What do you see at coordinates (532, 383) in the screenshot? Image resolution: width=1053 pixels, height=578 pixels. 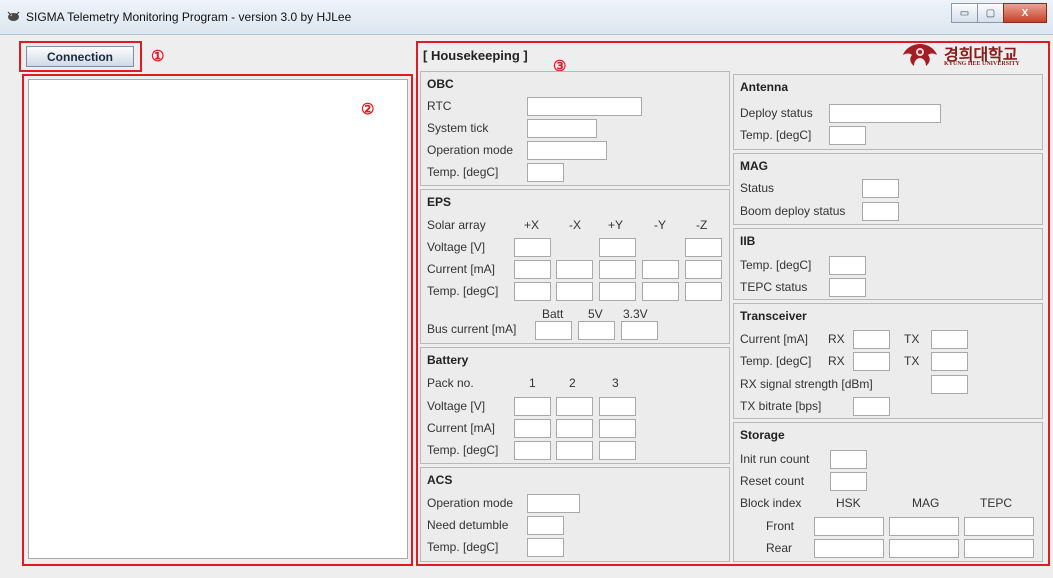 I see `battery-col-1: 1` at bounding box center [532, 383].